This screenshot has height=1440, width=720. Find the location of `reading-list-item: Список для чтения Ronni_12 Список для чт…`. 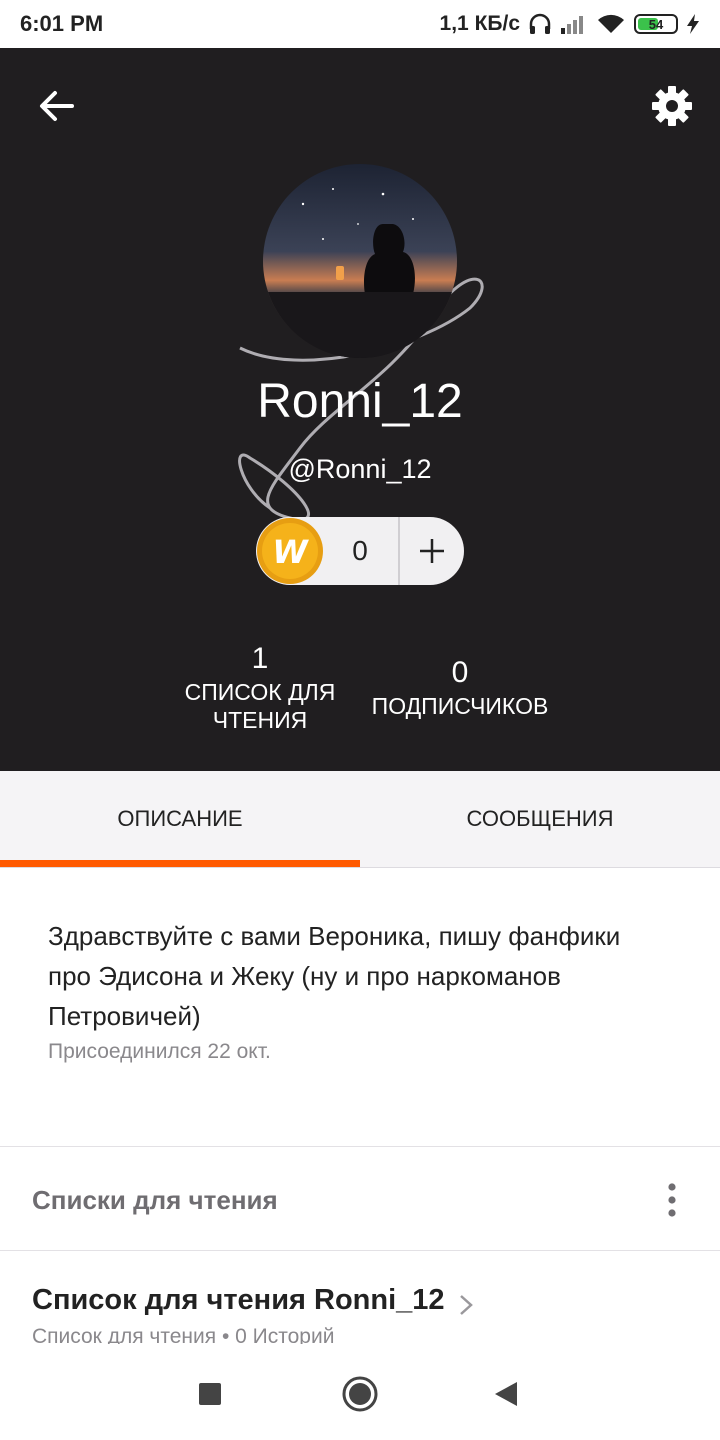

reading-list-item: Список для чтения Ronni_12 Список для чт… is located at coordinates (362, 1316).